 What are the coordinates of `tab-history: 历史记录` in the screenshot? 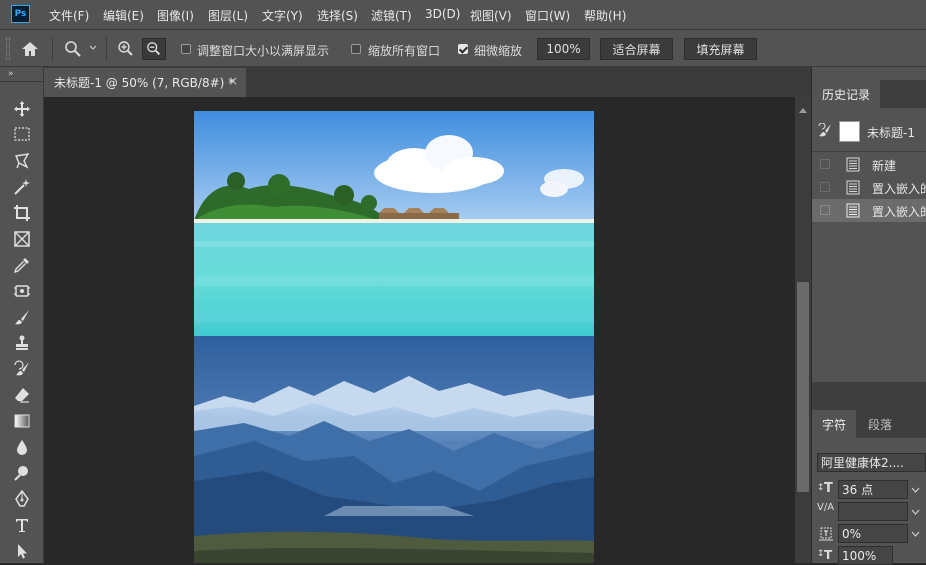 It's located at (846, 94).